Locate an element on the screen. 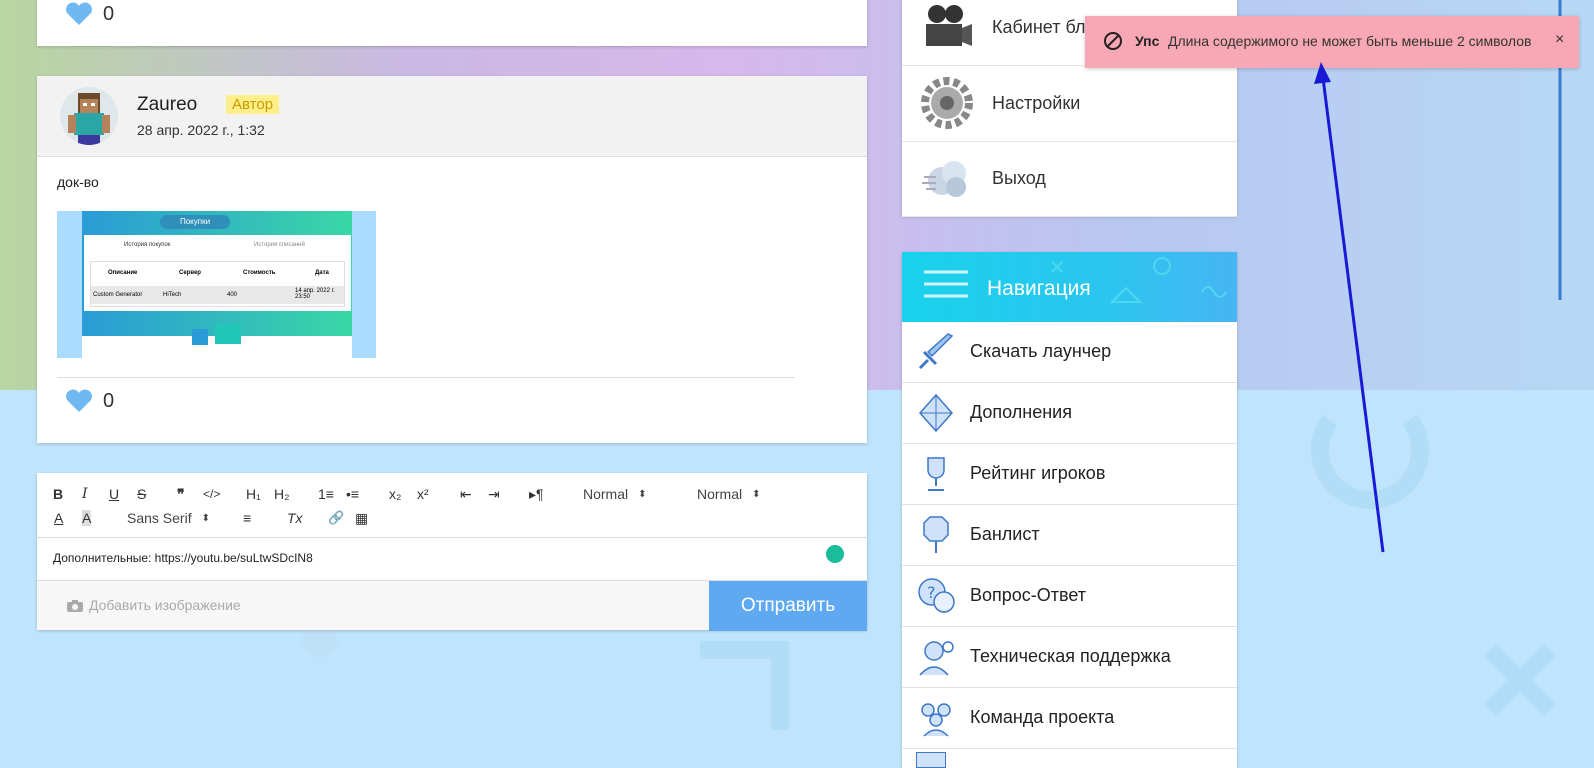 This screenshot has height=768, width=1594. screenshot-col: Стоимость is located at coordinates (259, 273).